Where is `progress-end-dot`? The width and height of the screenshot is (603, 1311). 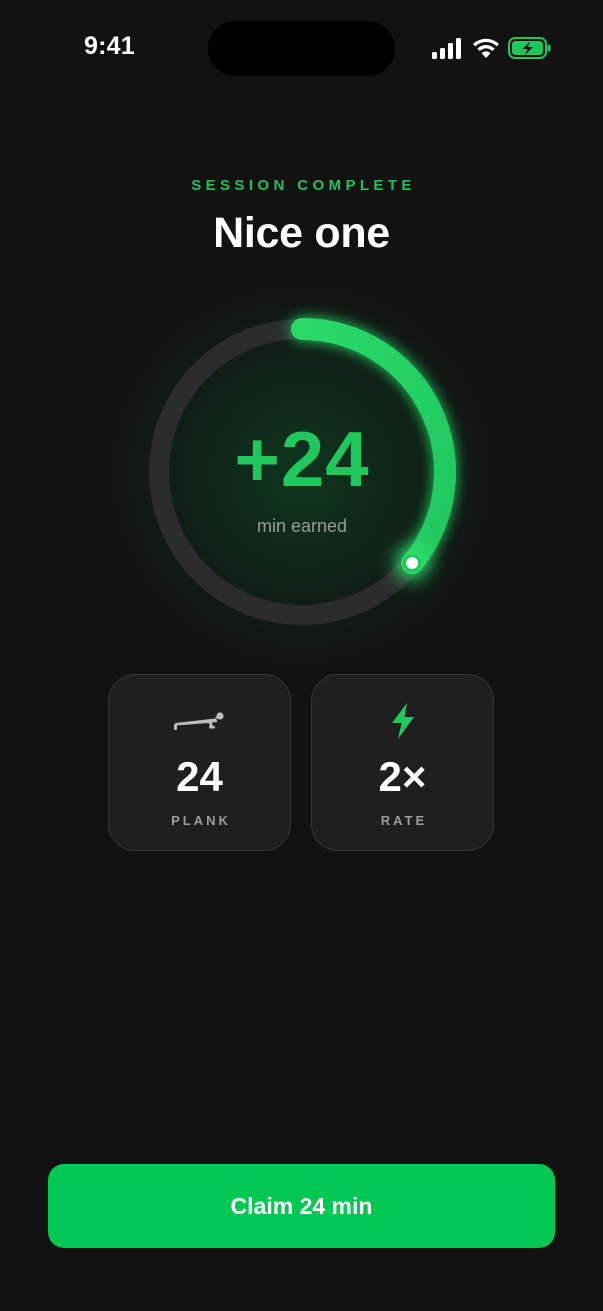
progress-end-dot is located at coordinates (412, 563).